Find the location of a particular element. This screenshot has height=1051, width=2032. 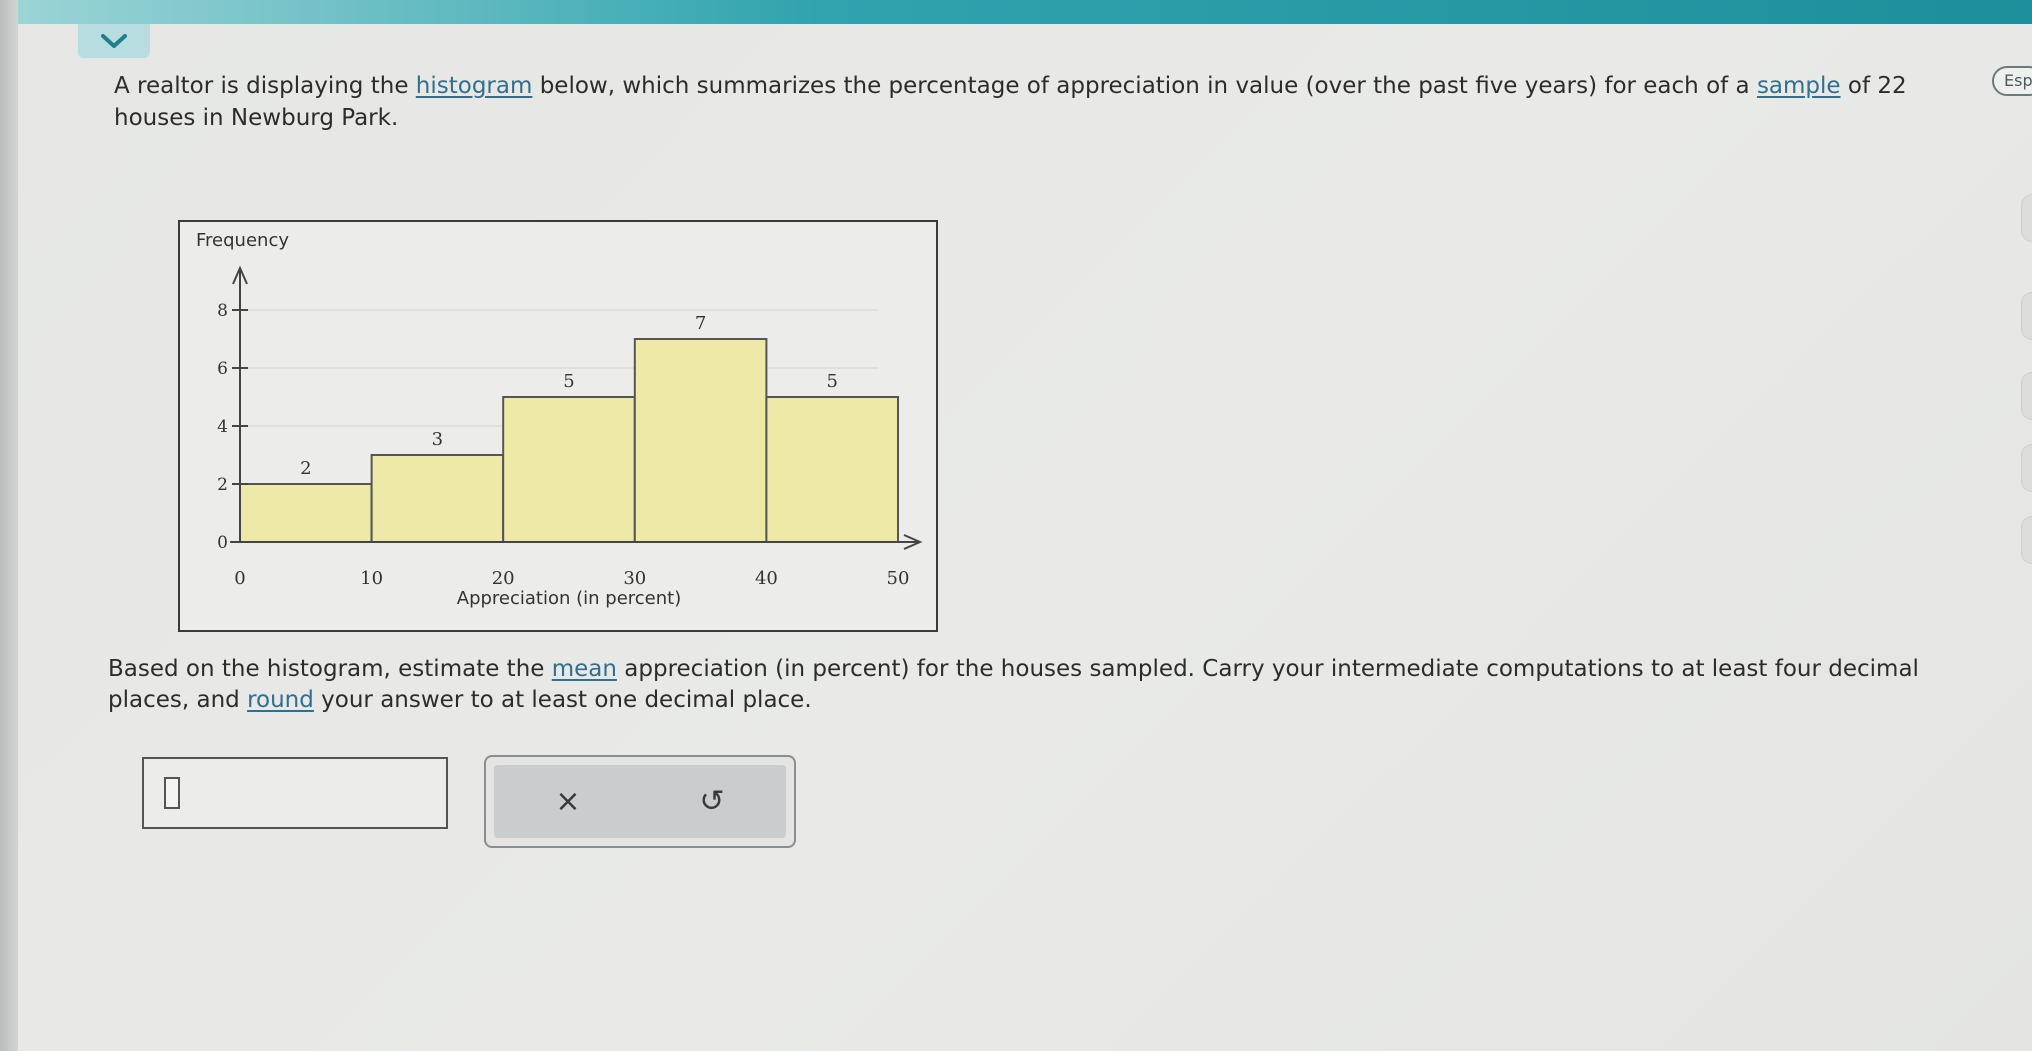

action-panel: × ↺ is located at coordinates (640, 801).